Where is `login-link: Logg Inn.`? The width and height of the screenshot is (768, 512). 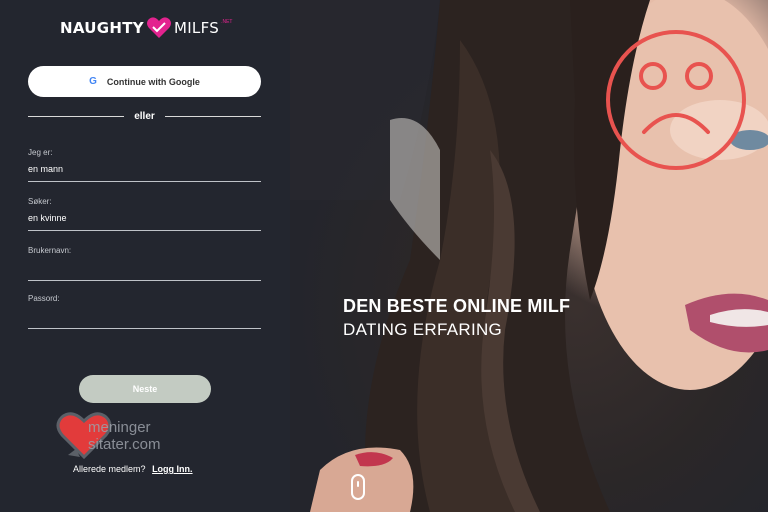
login-link: Logg Inn. is located at coordinates (172, 469).